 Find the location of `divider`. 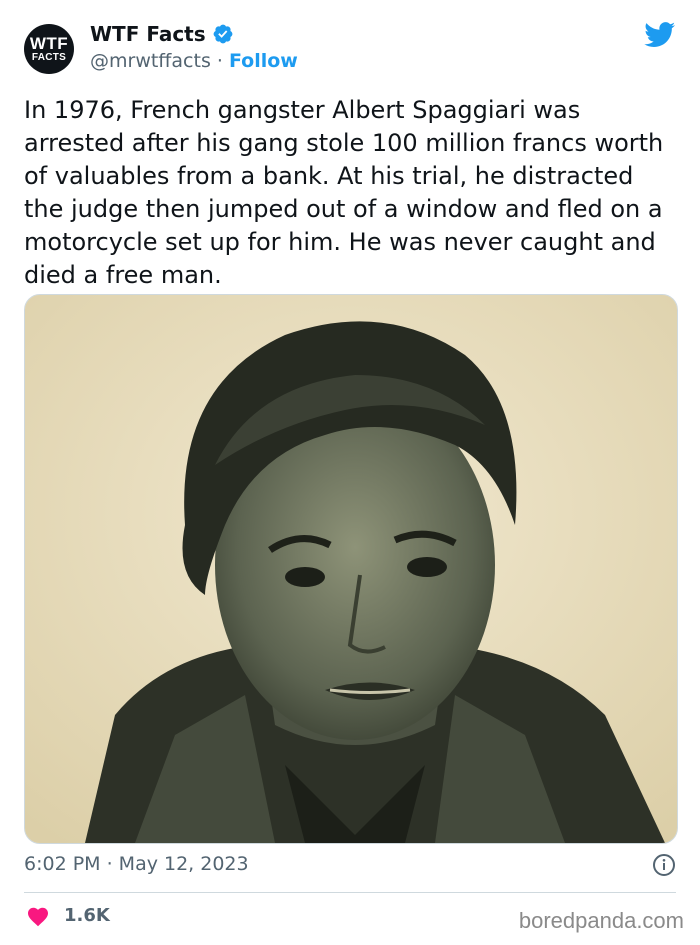

divider is located at coordinates (350, 892).